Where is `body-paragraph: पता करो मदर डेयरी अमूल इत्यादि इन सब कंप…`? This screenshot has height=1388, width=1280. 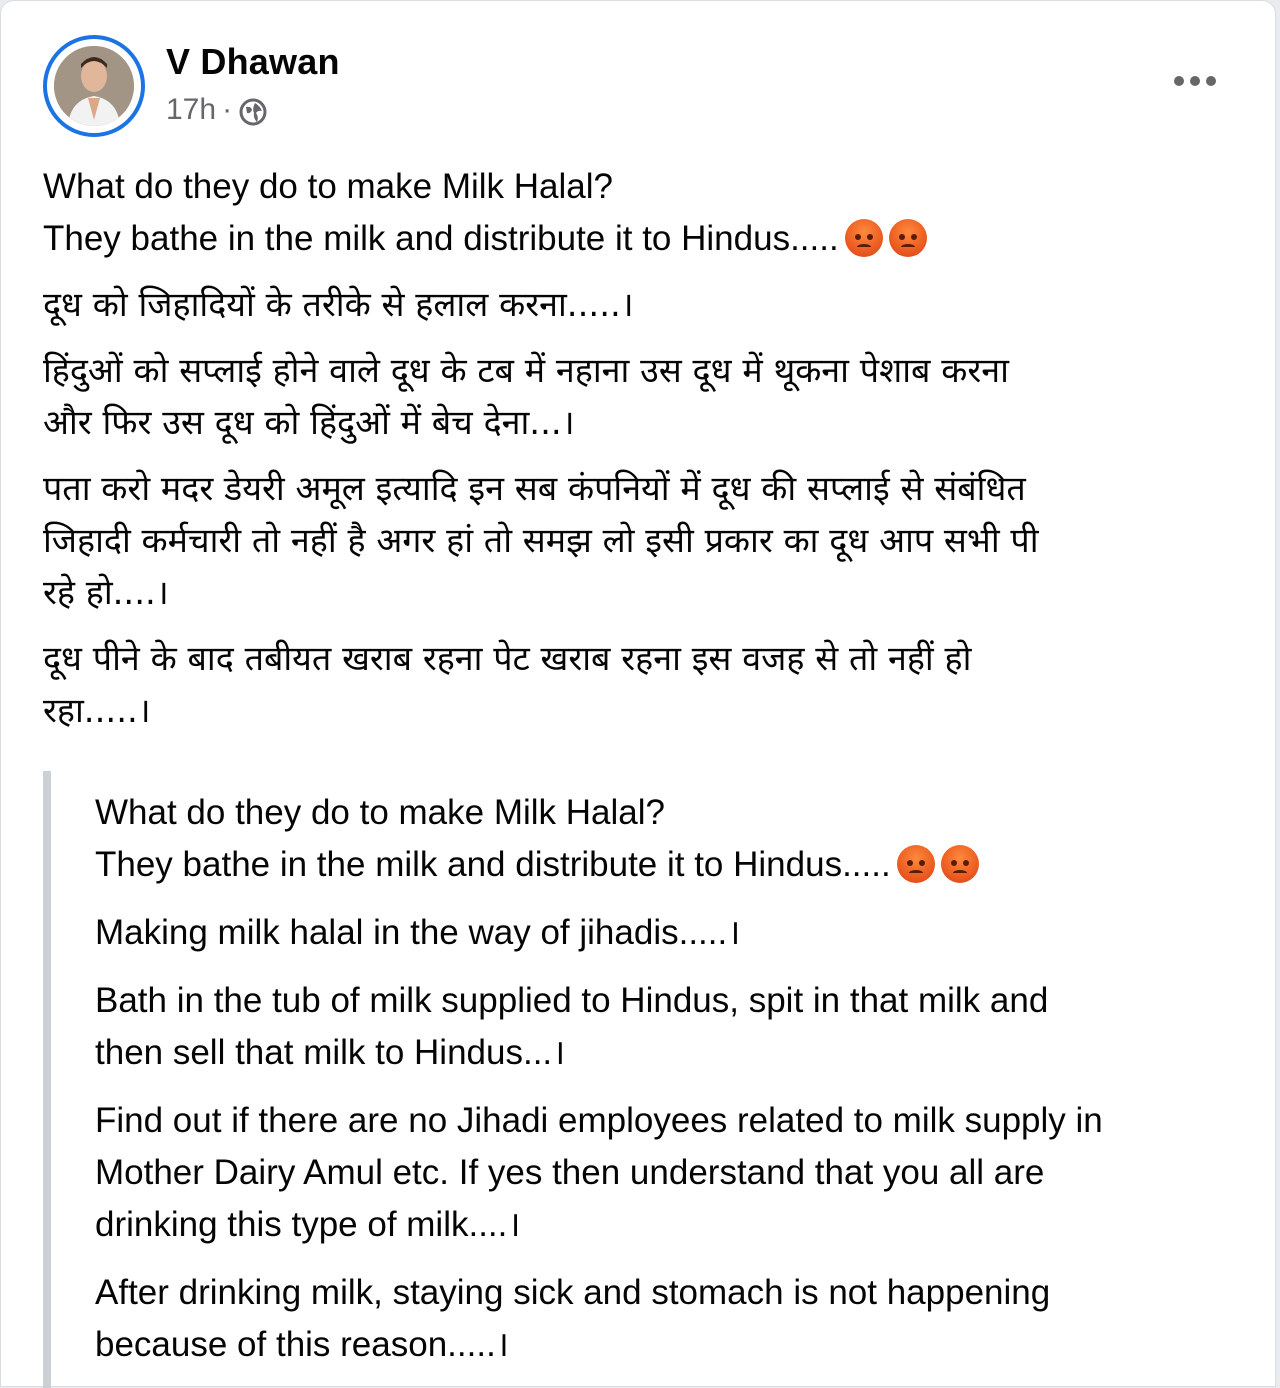 body-paragraph: पता करो मदर डेयरी अमूल इत्यादि इन सब कंप… is located at coordinates (643, 541).